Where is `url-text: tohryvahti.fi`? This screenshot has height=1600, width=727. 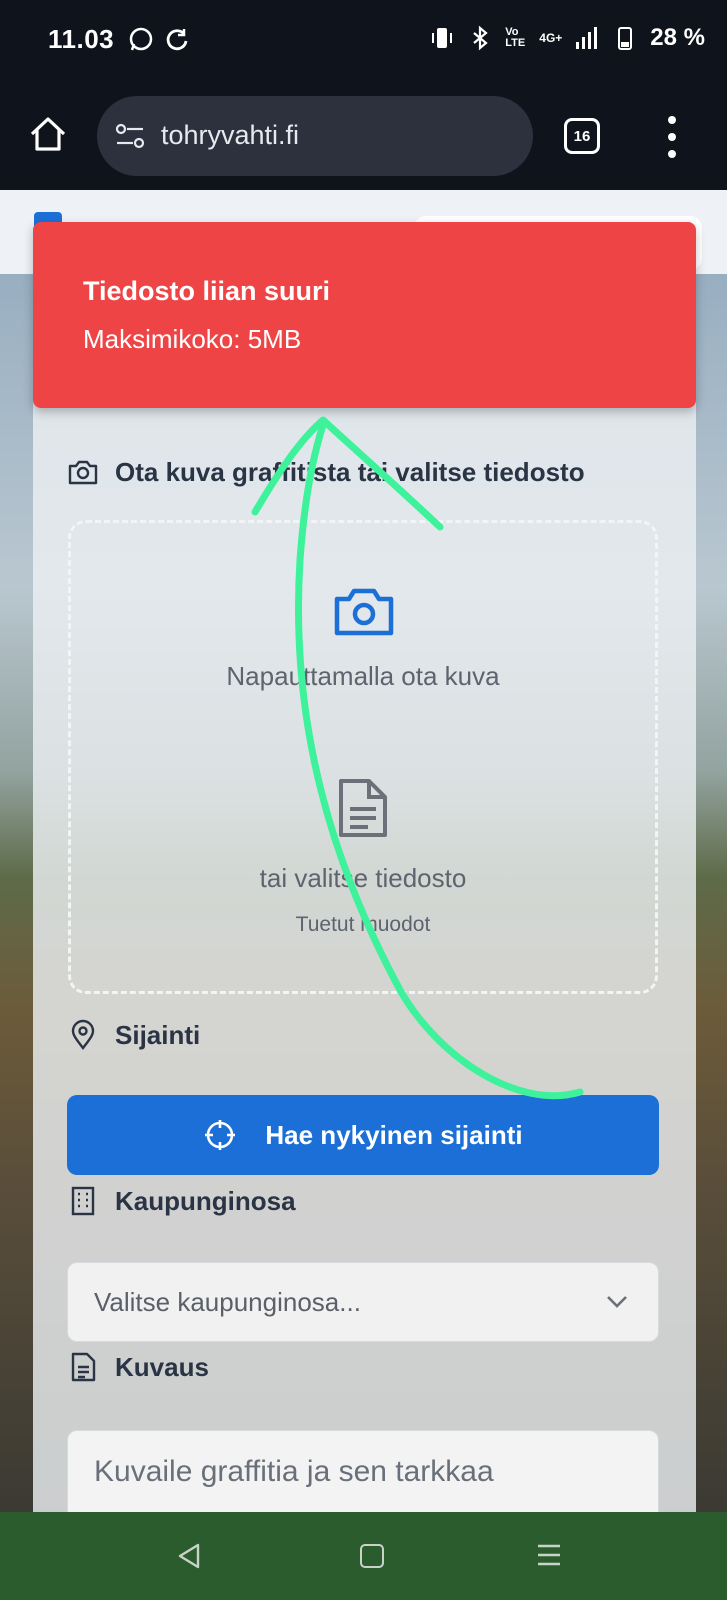 url-text: tohryvahti.fi is located at coordinates (230, 135).